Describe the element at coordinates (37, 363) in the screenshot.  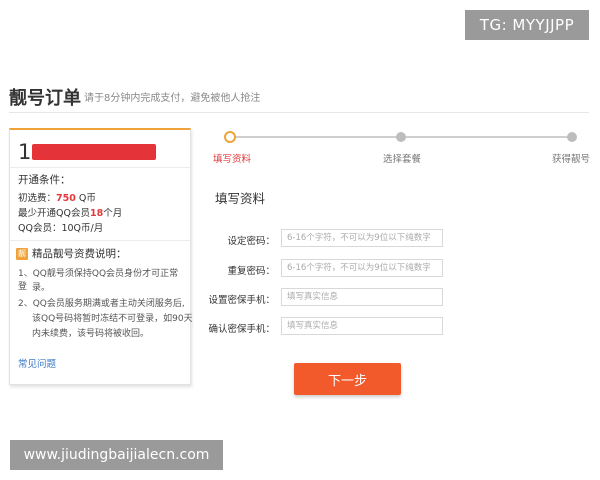
I see `faq-link: 常见问题` at that location.